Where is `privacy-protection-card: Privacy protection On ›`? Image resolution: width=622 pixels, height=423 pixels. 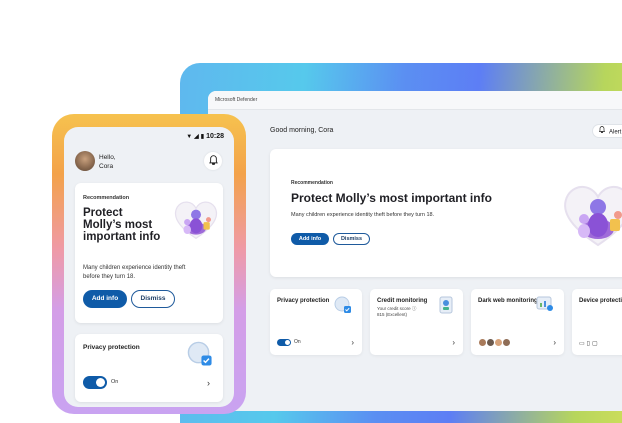 privacy-protection-card: Privacy protection On › is located at coordinates (149, 368).